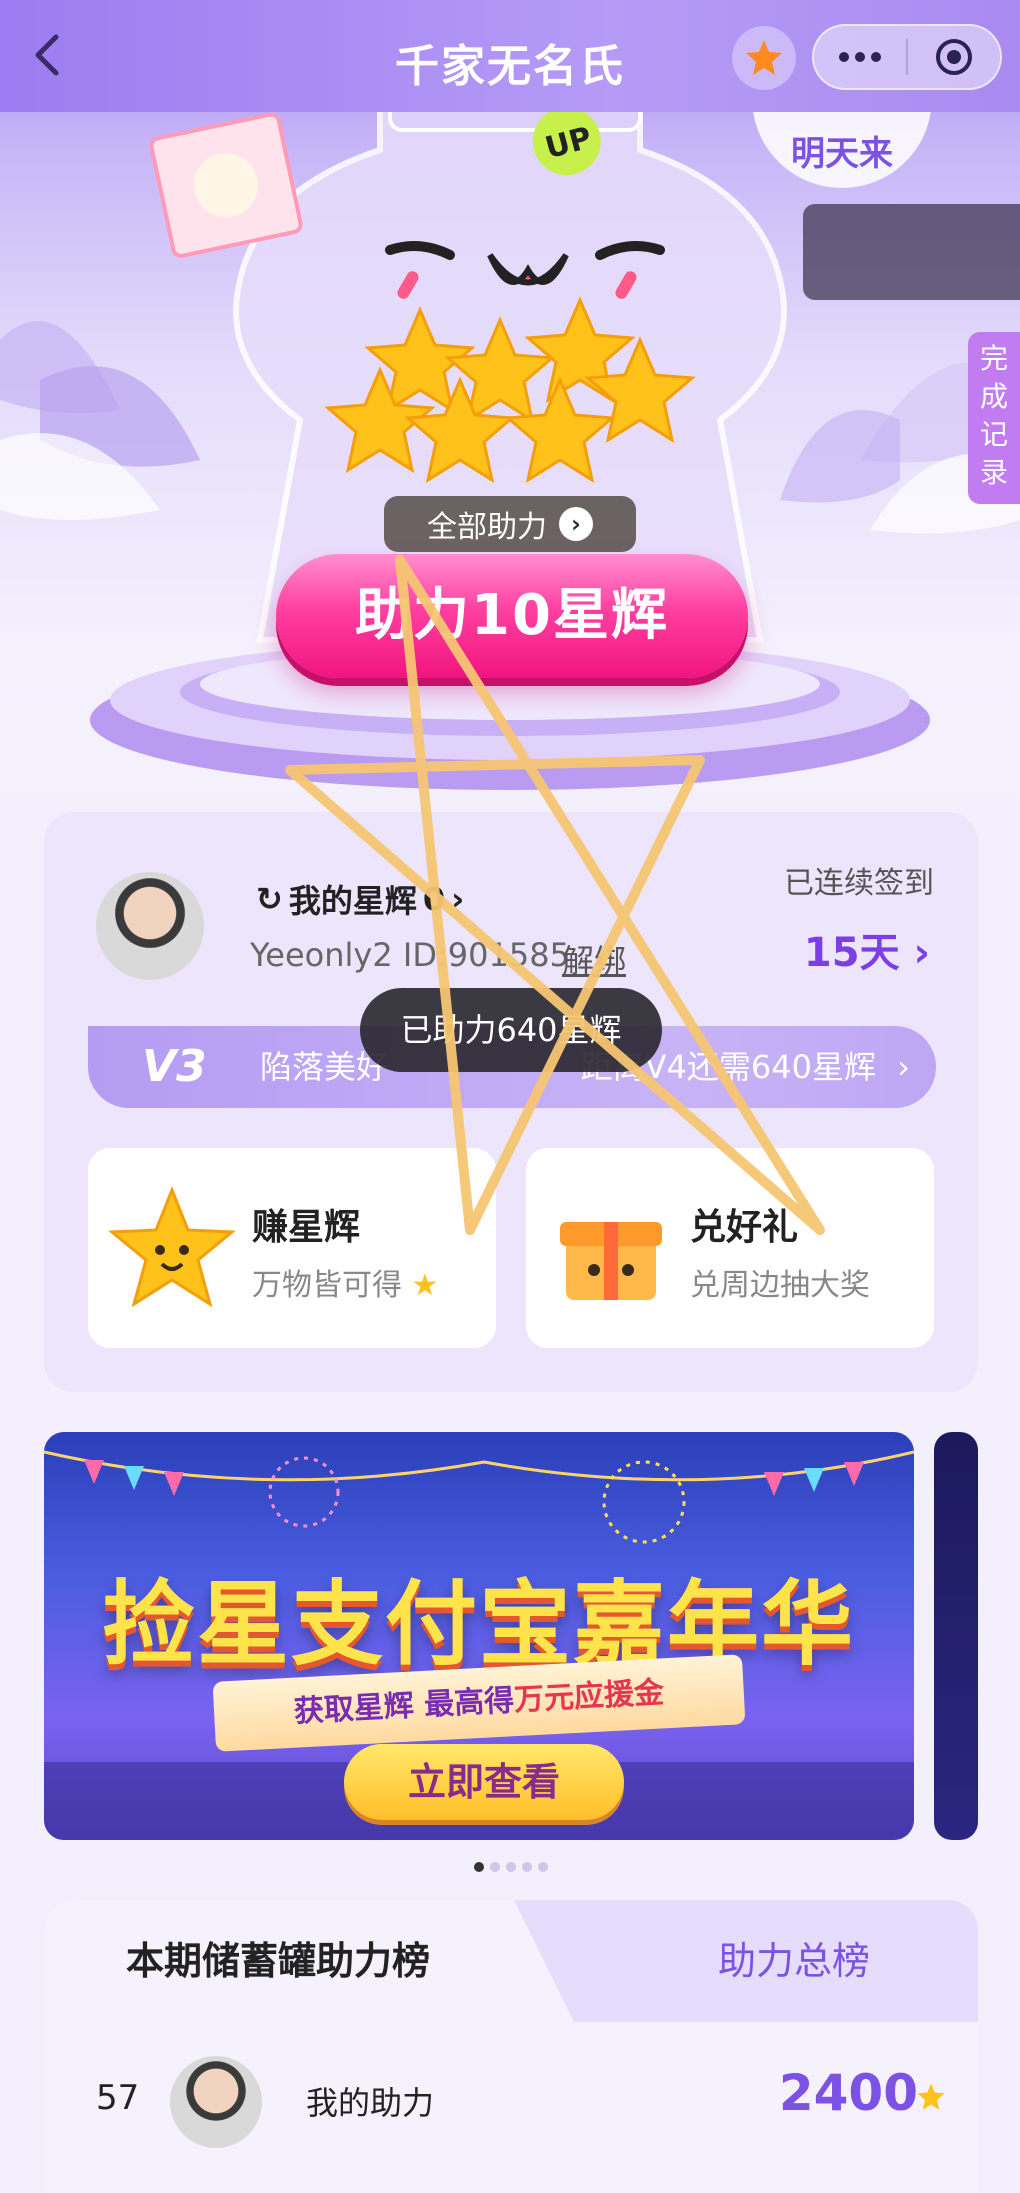  I want to click on my-stars-value: 0, so click(434, 899).